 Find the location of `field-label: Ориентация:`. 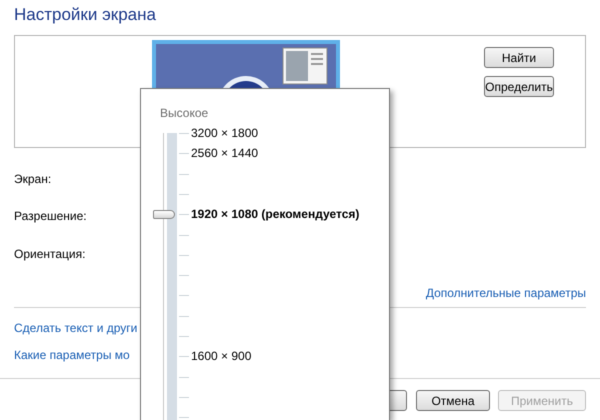

field-label: Ориентация: is located at coordinates (50, 254).